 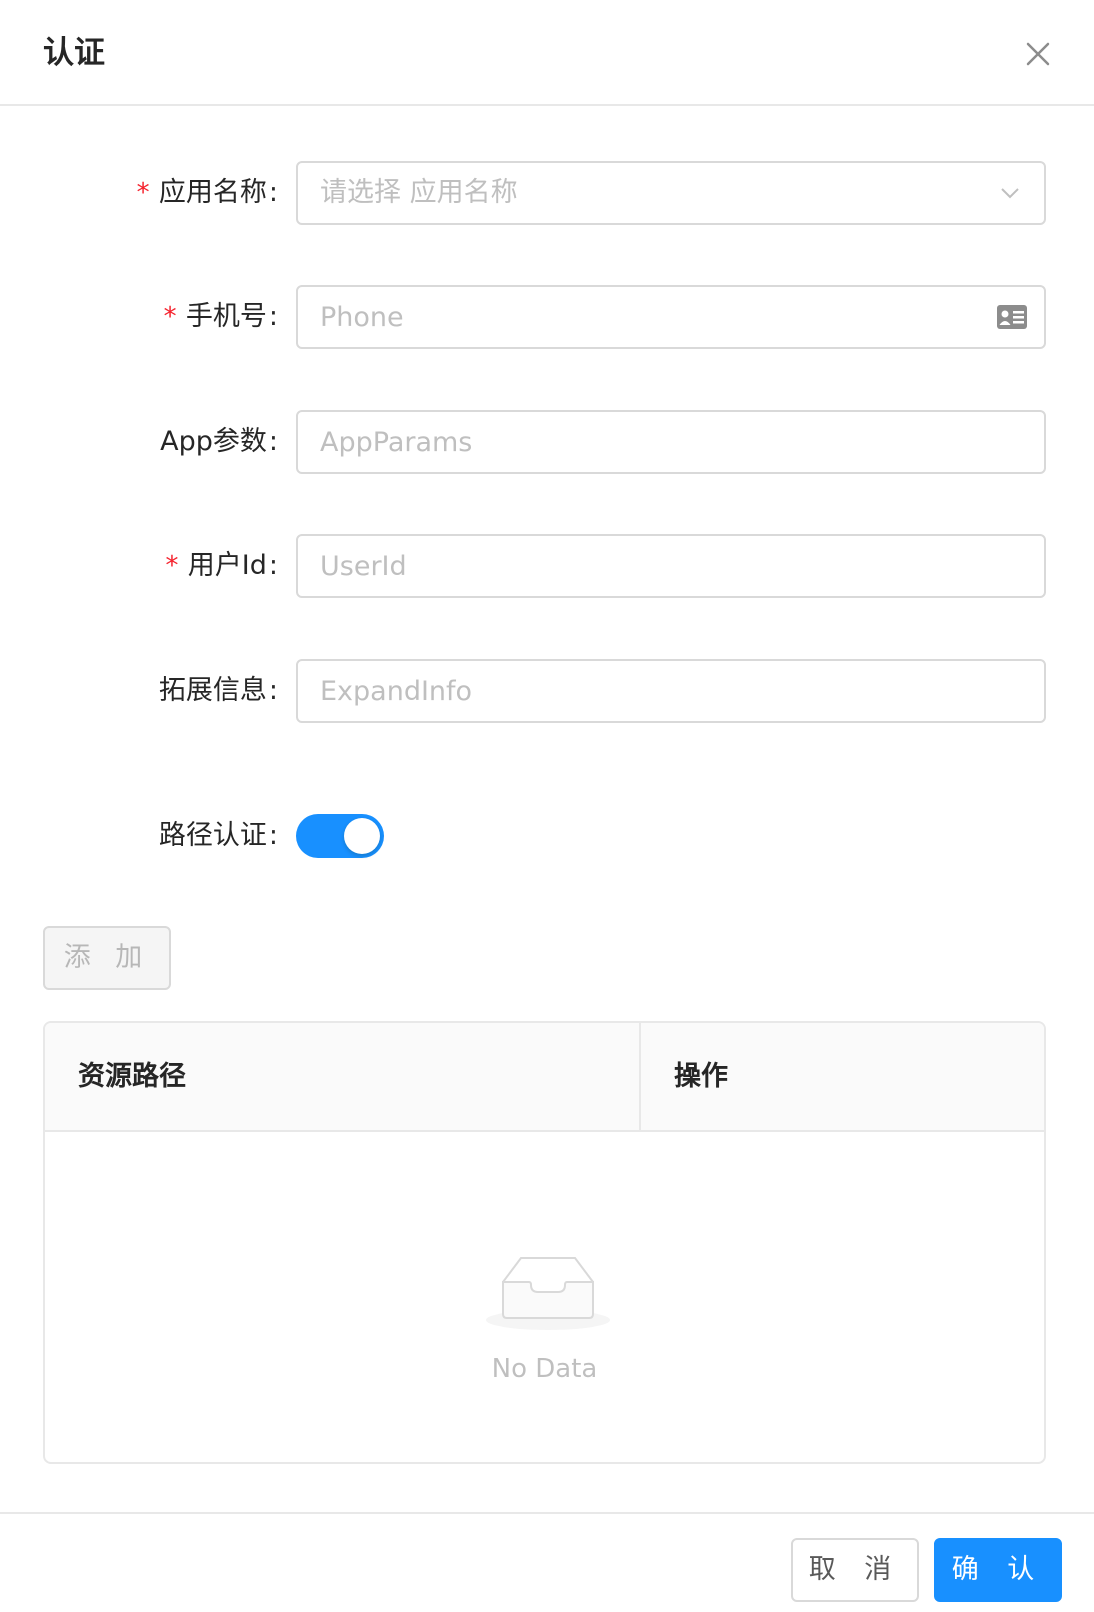 I want to click on phone-input, so click(x=671, y=317).